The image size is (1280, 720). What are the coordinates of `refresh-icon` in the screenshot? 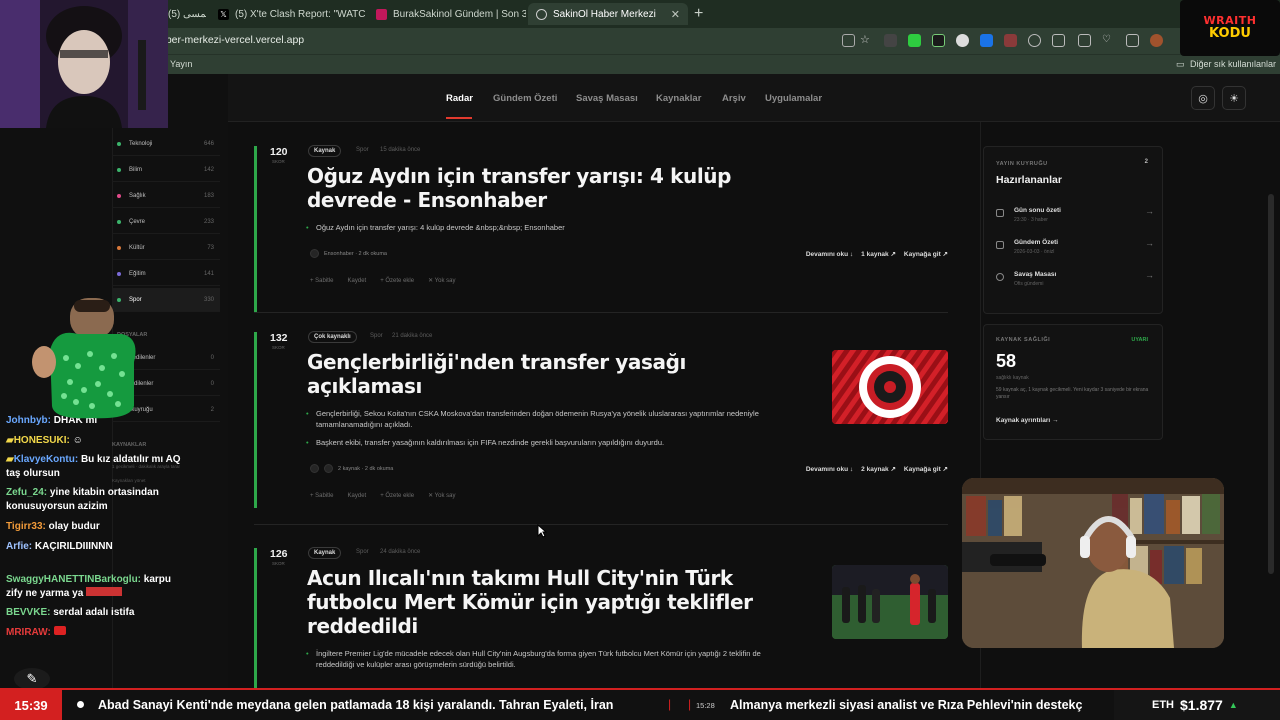 It's located at (1034, 40).